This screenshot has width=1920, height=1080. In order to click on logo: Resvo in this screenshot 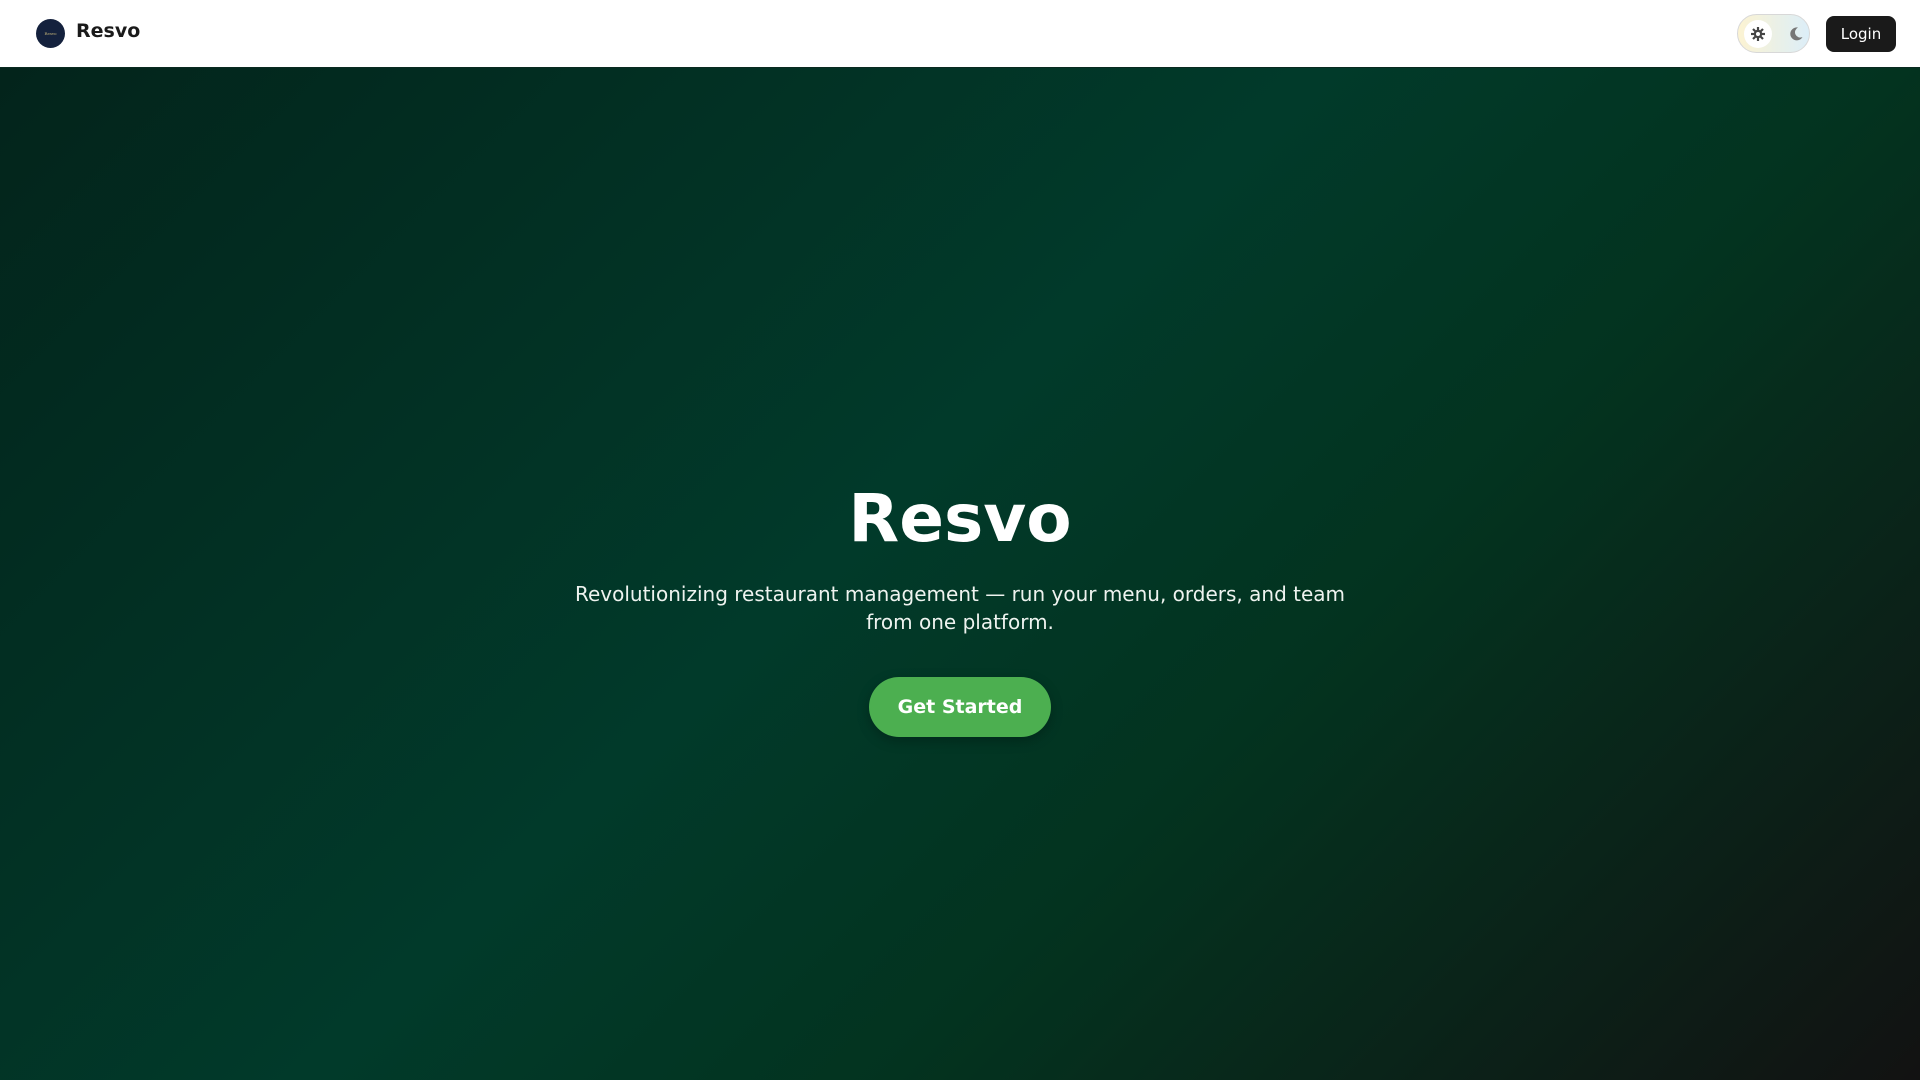, I will do `click(50, 33)`.